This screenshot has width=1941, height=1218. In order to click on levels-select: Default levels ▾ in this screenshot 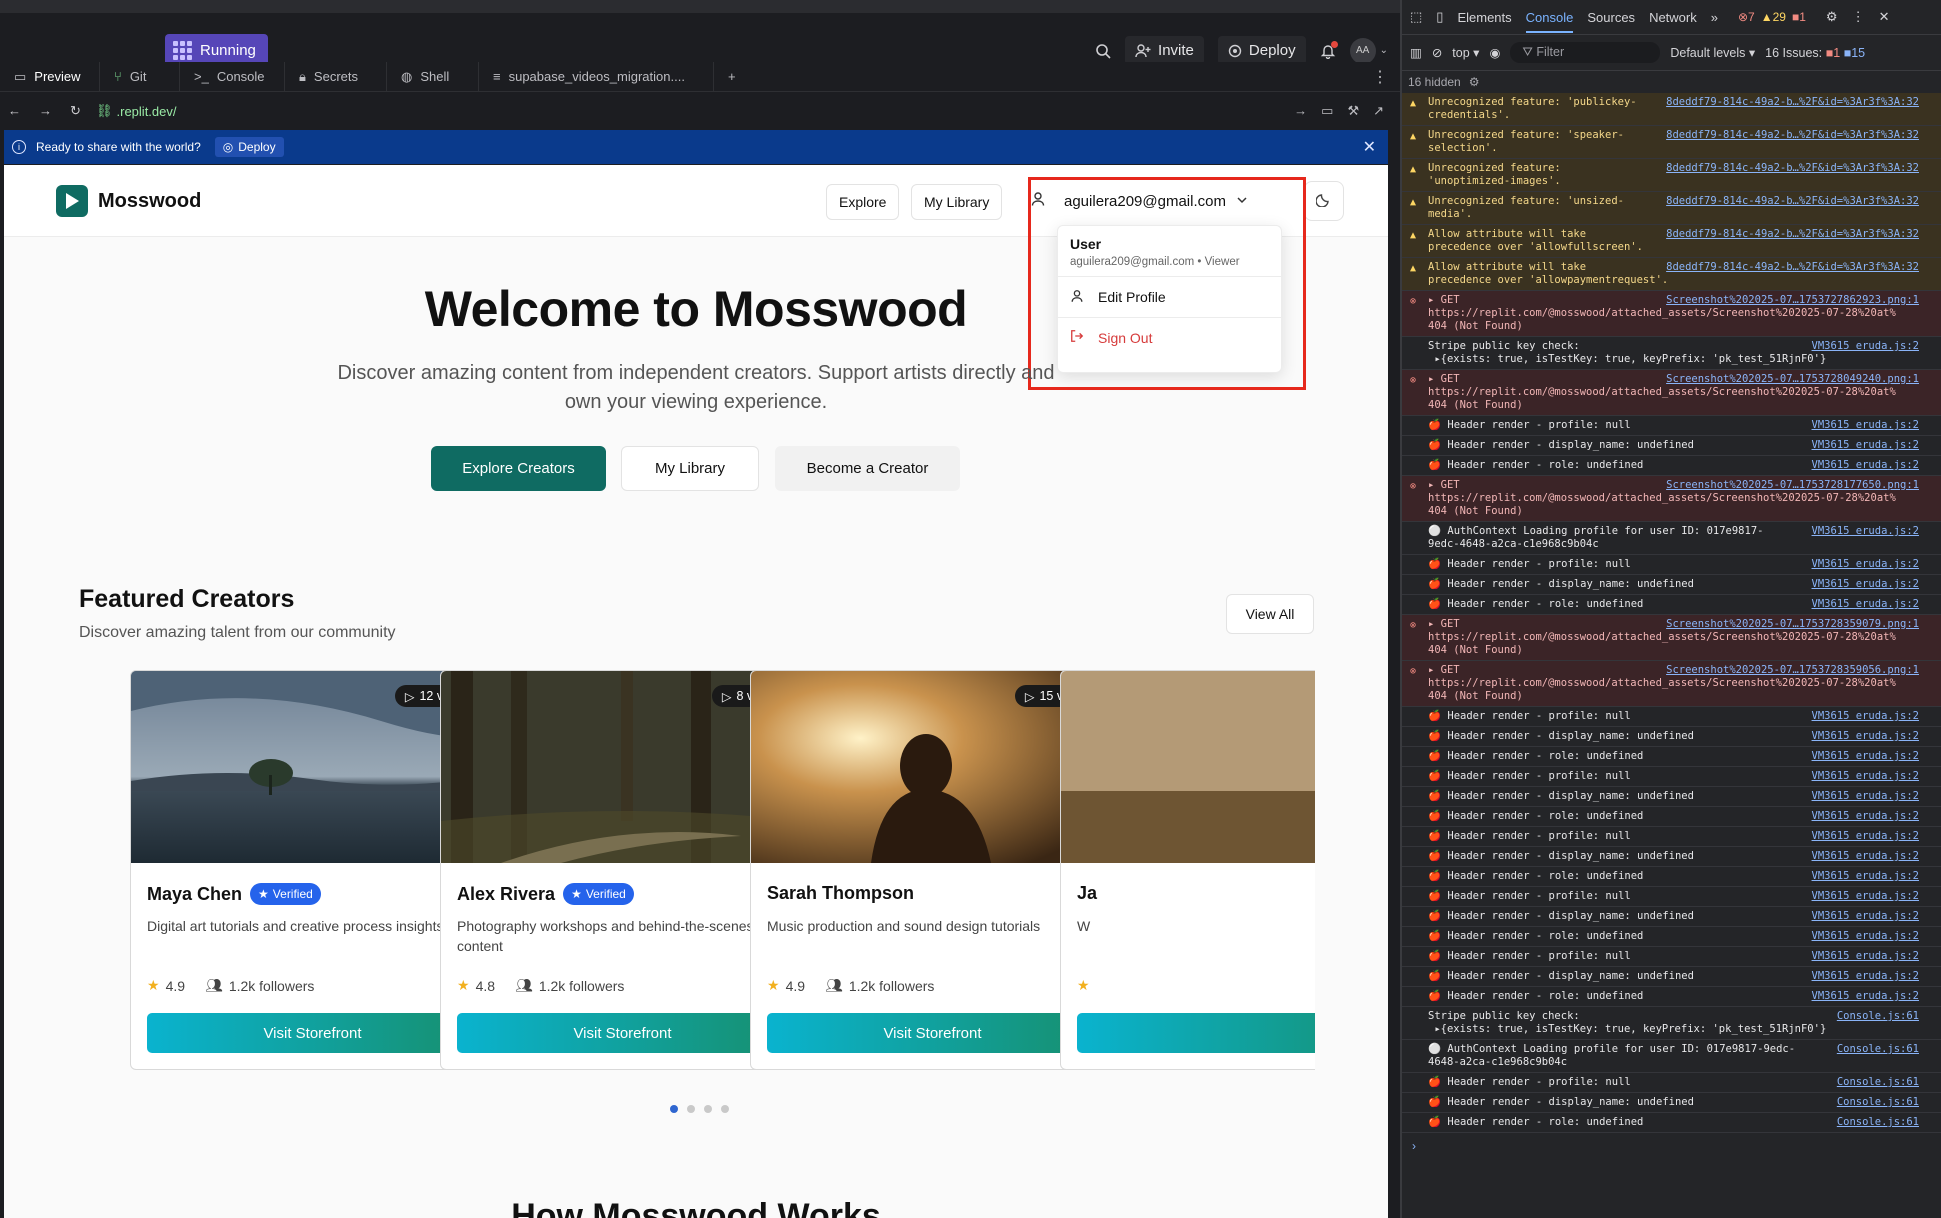, I will do `click(1712, 52)`.